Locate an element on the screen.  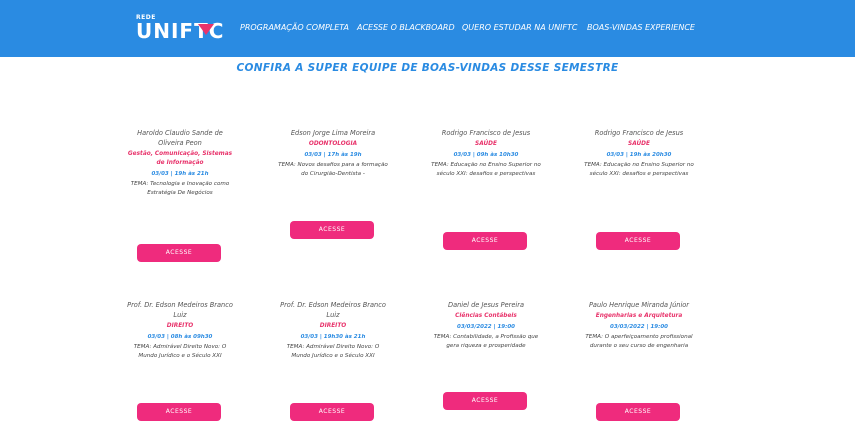
logo-triangle-icon is located at coordinates (206, 29).